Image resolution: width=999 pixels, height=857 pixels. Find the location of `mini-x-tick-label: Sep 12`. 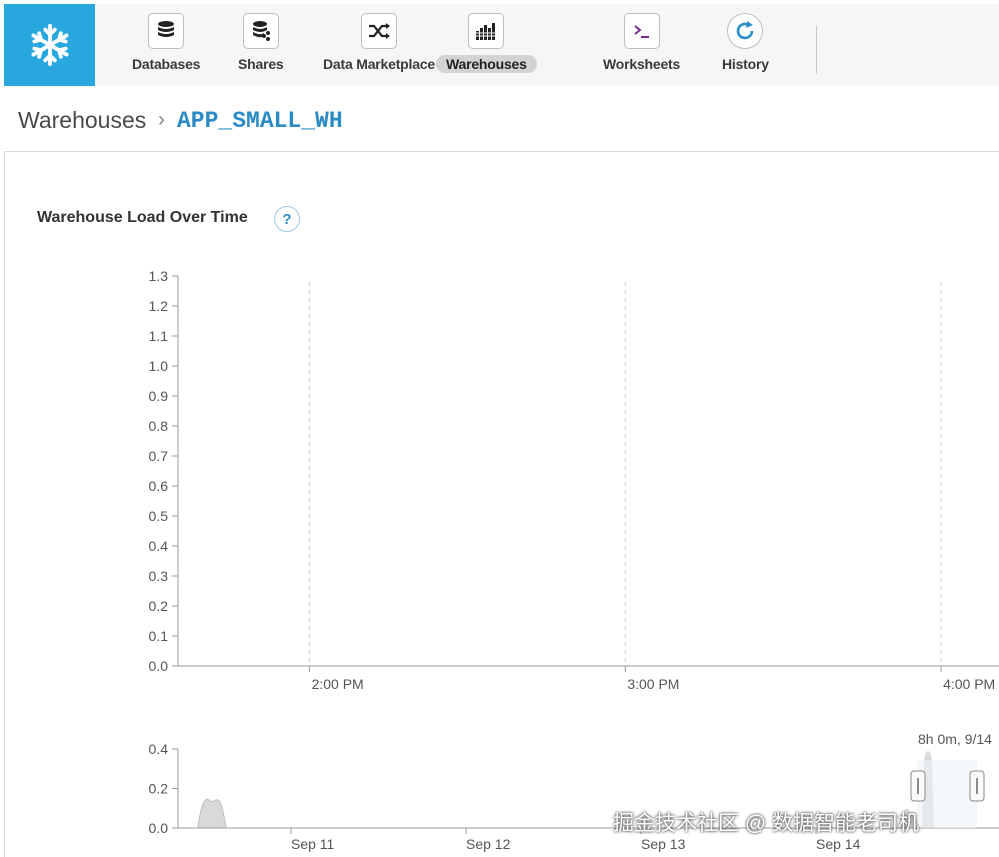

mini-x-tick-label: Sep 12 is located at coordinates (488, 844).